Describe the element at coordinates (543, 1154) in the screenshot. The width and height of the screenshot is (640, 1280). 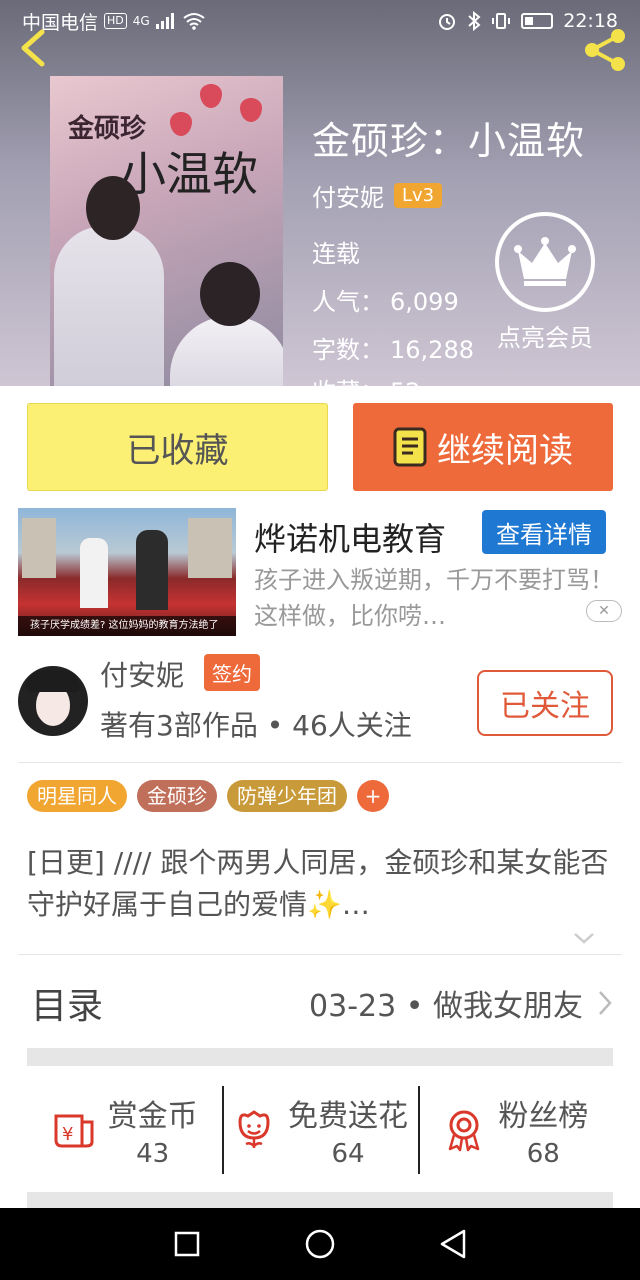
I see `action-count: 68` at that location.